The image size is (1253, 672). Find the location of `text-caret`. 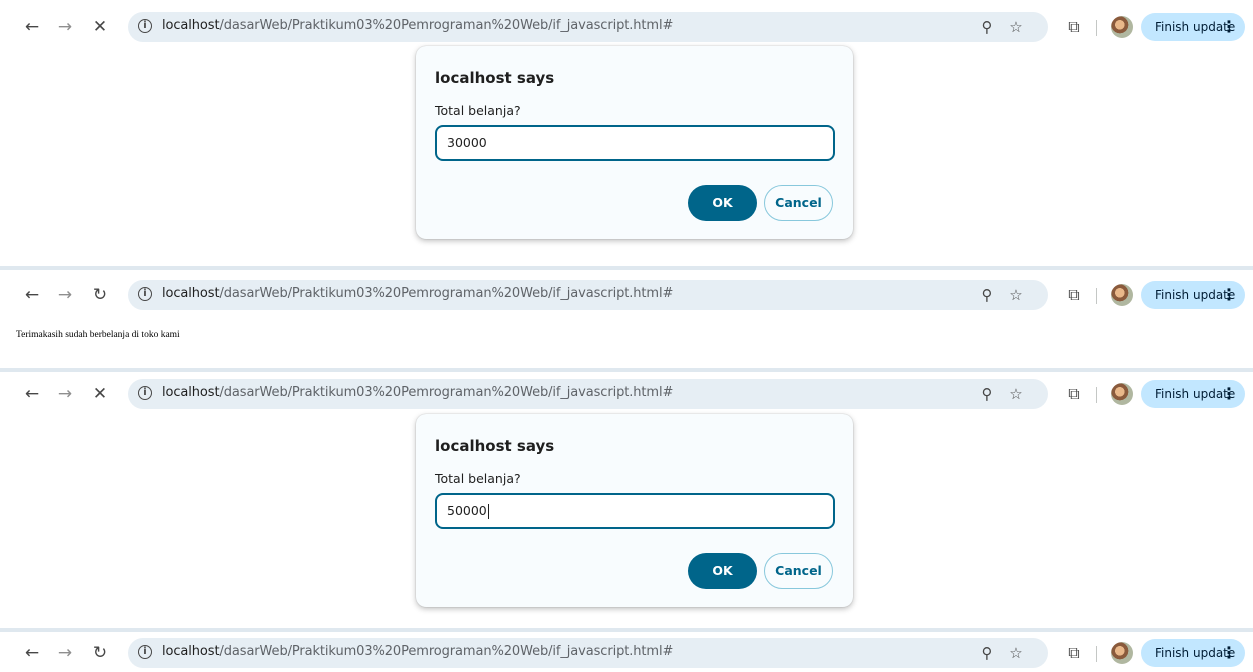

text-caret is located at coordinates (488, 511).